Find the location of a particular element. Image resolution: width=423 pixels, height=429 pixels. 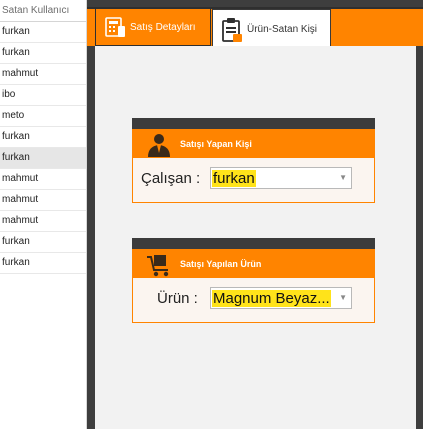

group-header: Satışı Yapan Kişi is located at coordinates (253, 143).